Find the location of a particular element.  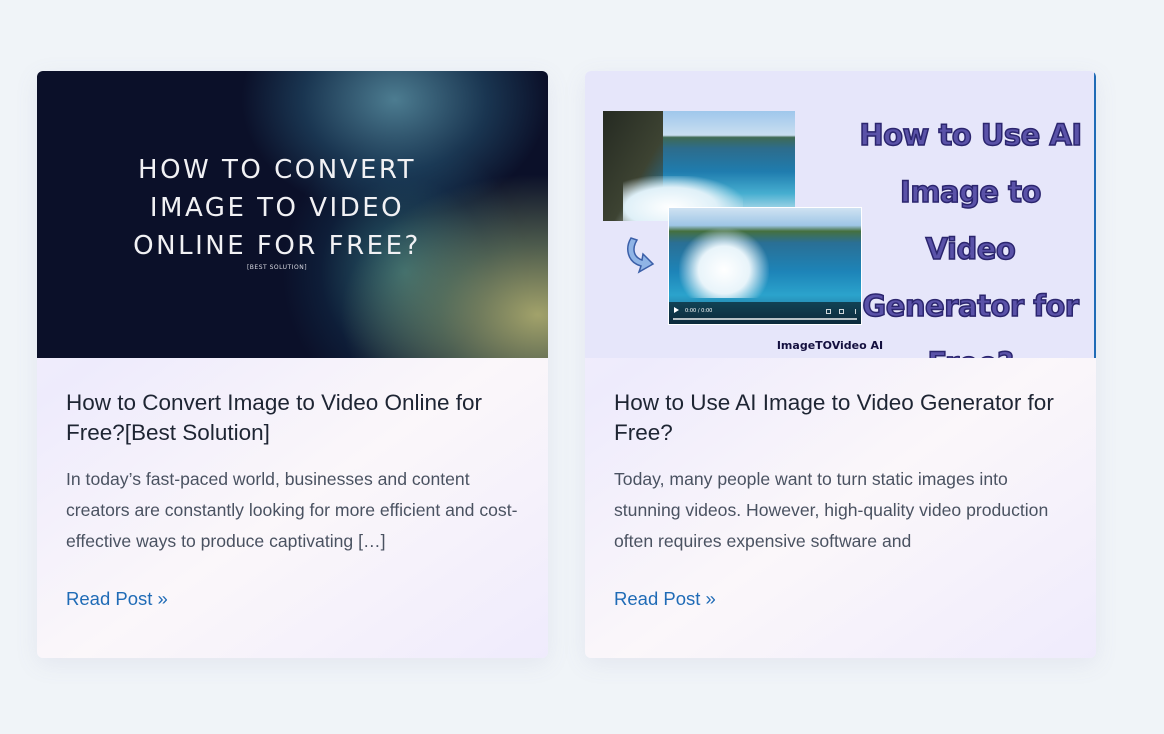

thumbnail-subtitle: [BEST SOLUTION] is located at coordinates (277, 267).